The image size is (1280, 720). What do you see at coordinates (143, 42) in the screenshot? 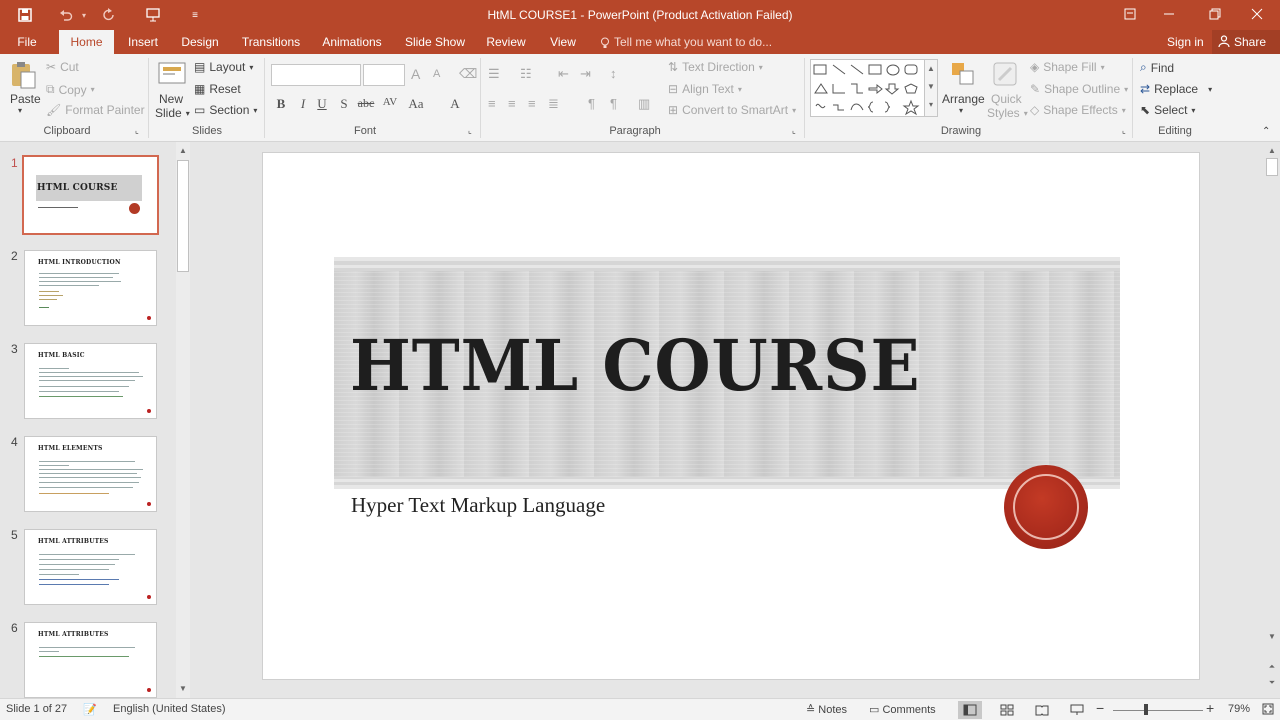
I see `tab-insert: Insert` at bounding box center [143, 42].